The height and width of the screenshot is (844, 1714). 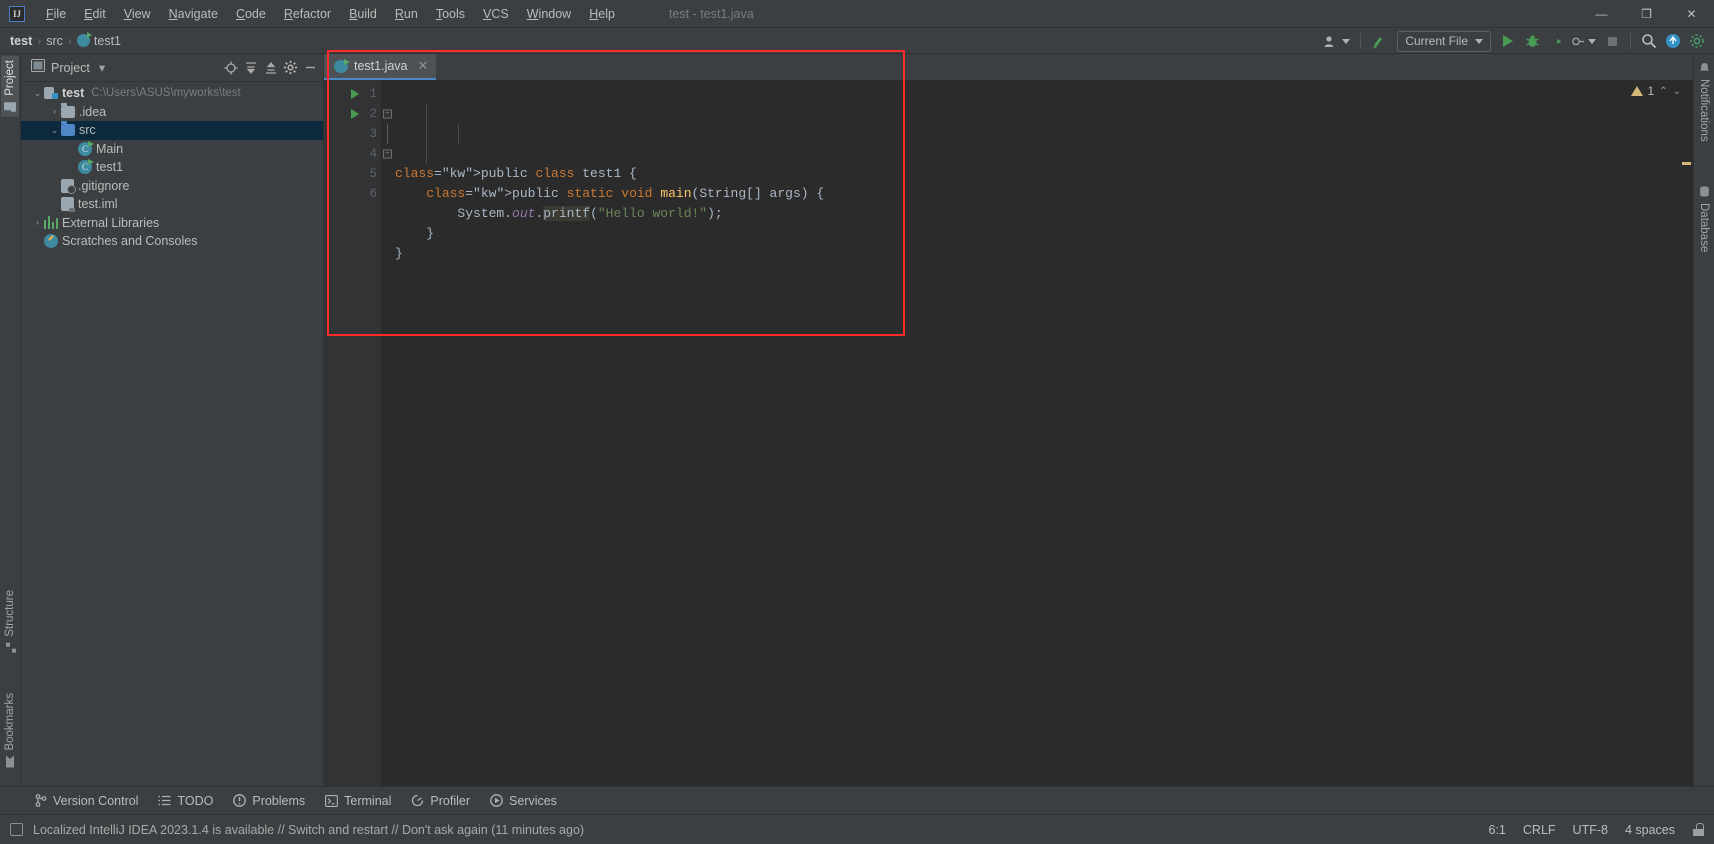 I want to click on menu-item-window: Window, so click(x=549, y=14).